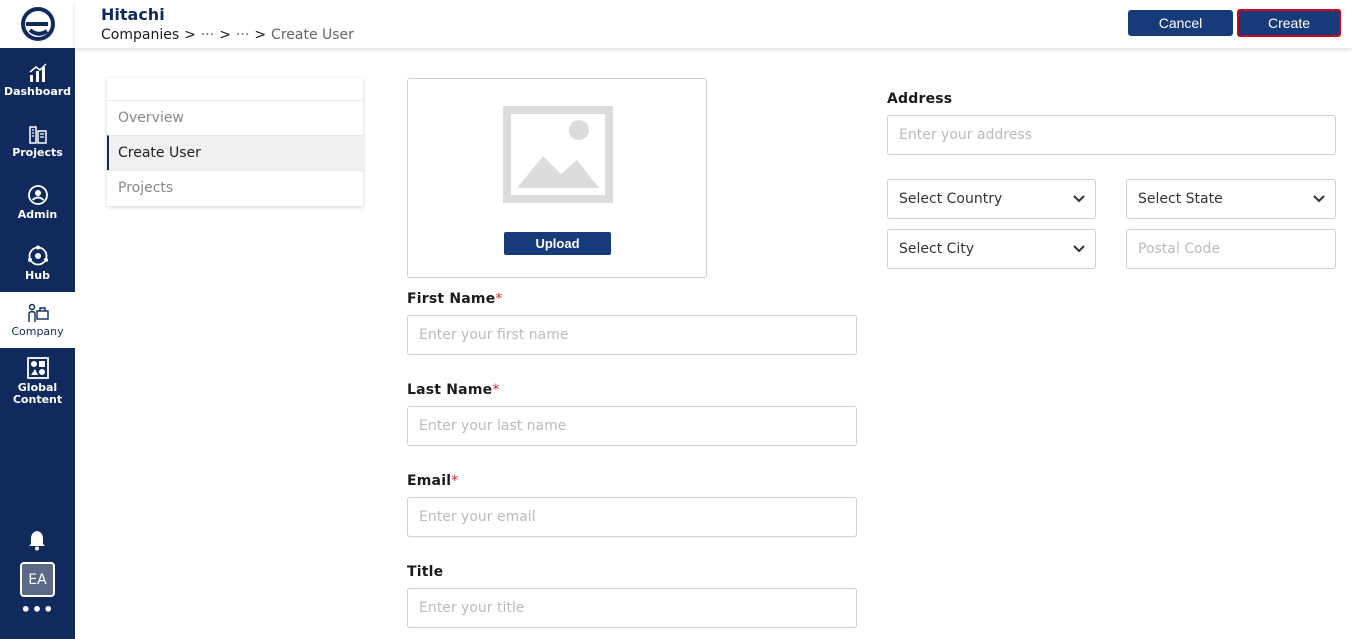 This screenshot has height=639, width=1352. Describe the element at coordinates (450, 390) in the screenshot. I see `last-name-label-text: Last Name` at that location.